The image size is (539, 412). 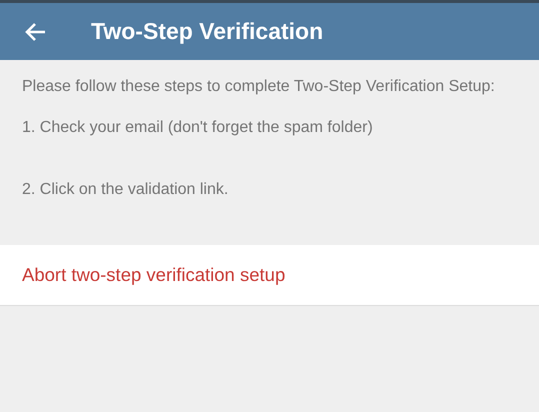 What do you see at coordinates (126, 190) in the screenshot?
I see `instruction-text: 2. Click on the validation link.` at bounding box center [126, 190].